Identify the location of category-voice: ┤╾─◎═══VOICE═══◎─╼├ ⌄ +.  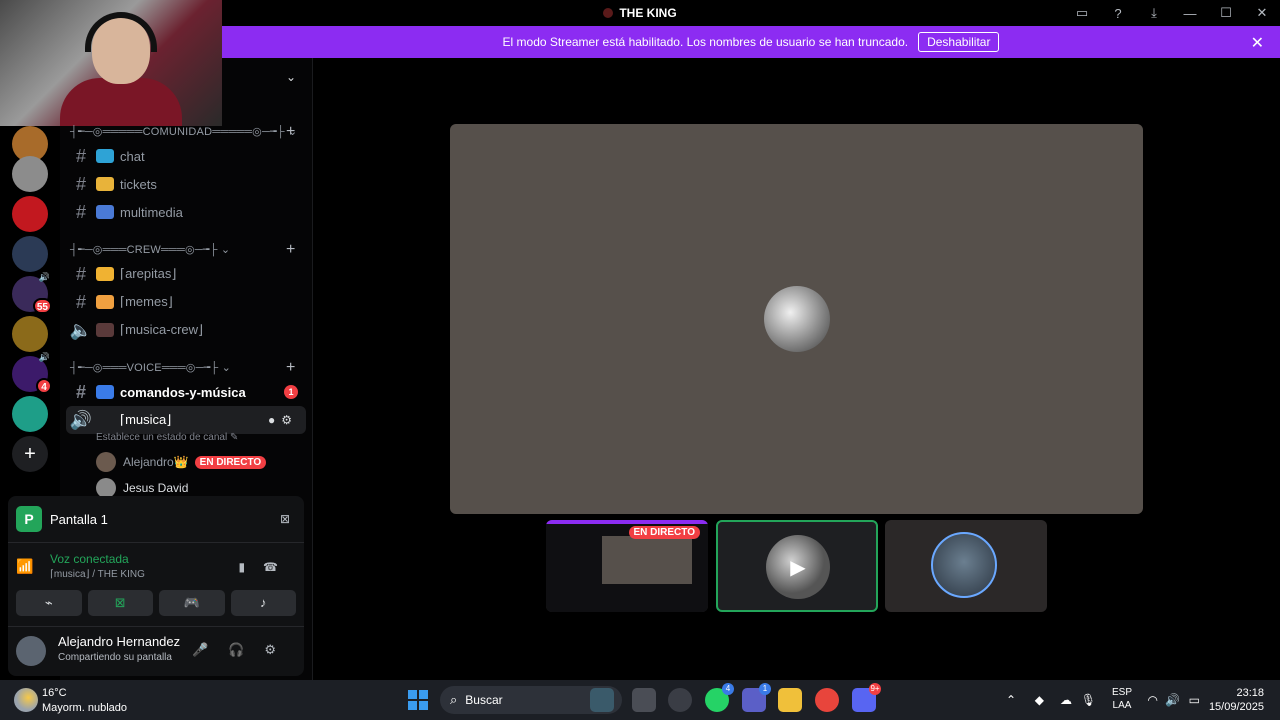
(182, 368).